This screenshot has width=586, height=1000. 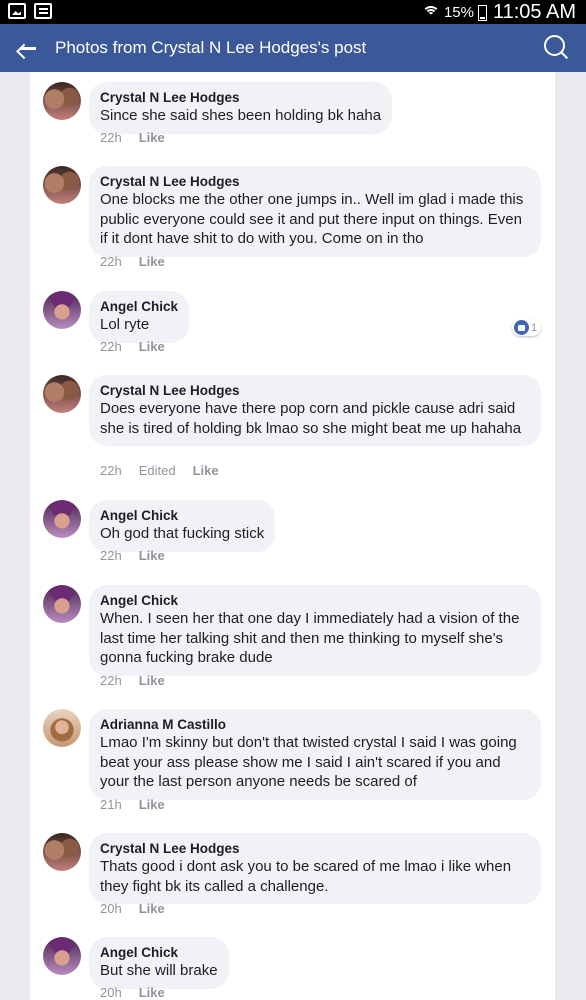 I want to click on comment-time: 21h, so click(x=111, y=804).